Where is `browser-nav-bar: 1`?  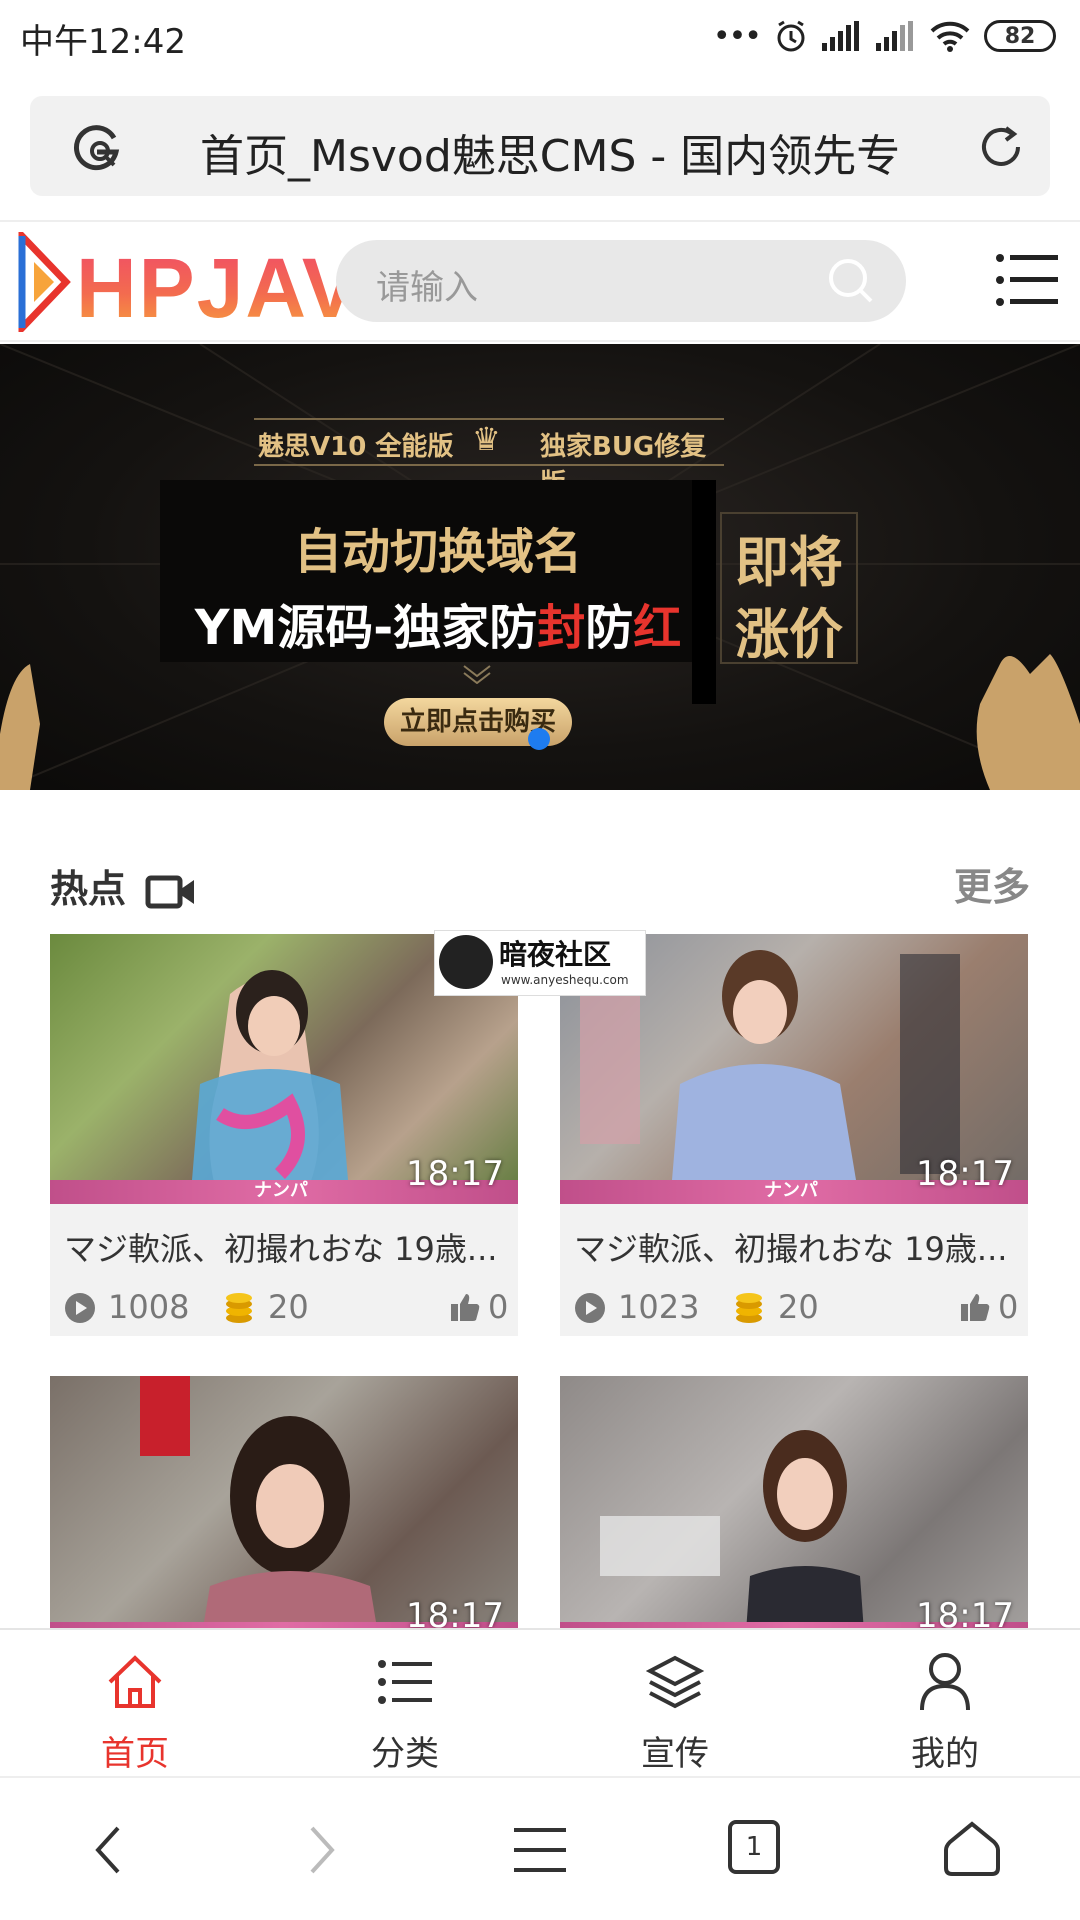 browser-nav-bar: 1 is located at coordinates (540, 1848).